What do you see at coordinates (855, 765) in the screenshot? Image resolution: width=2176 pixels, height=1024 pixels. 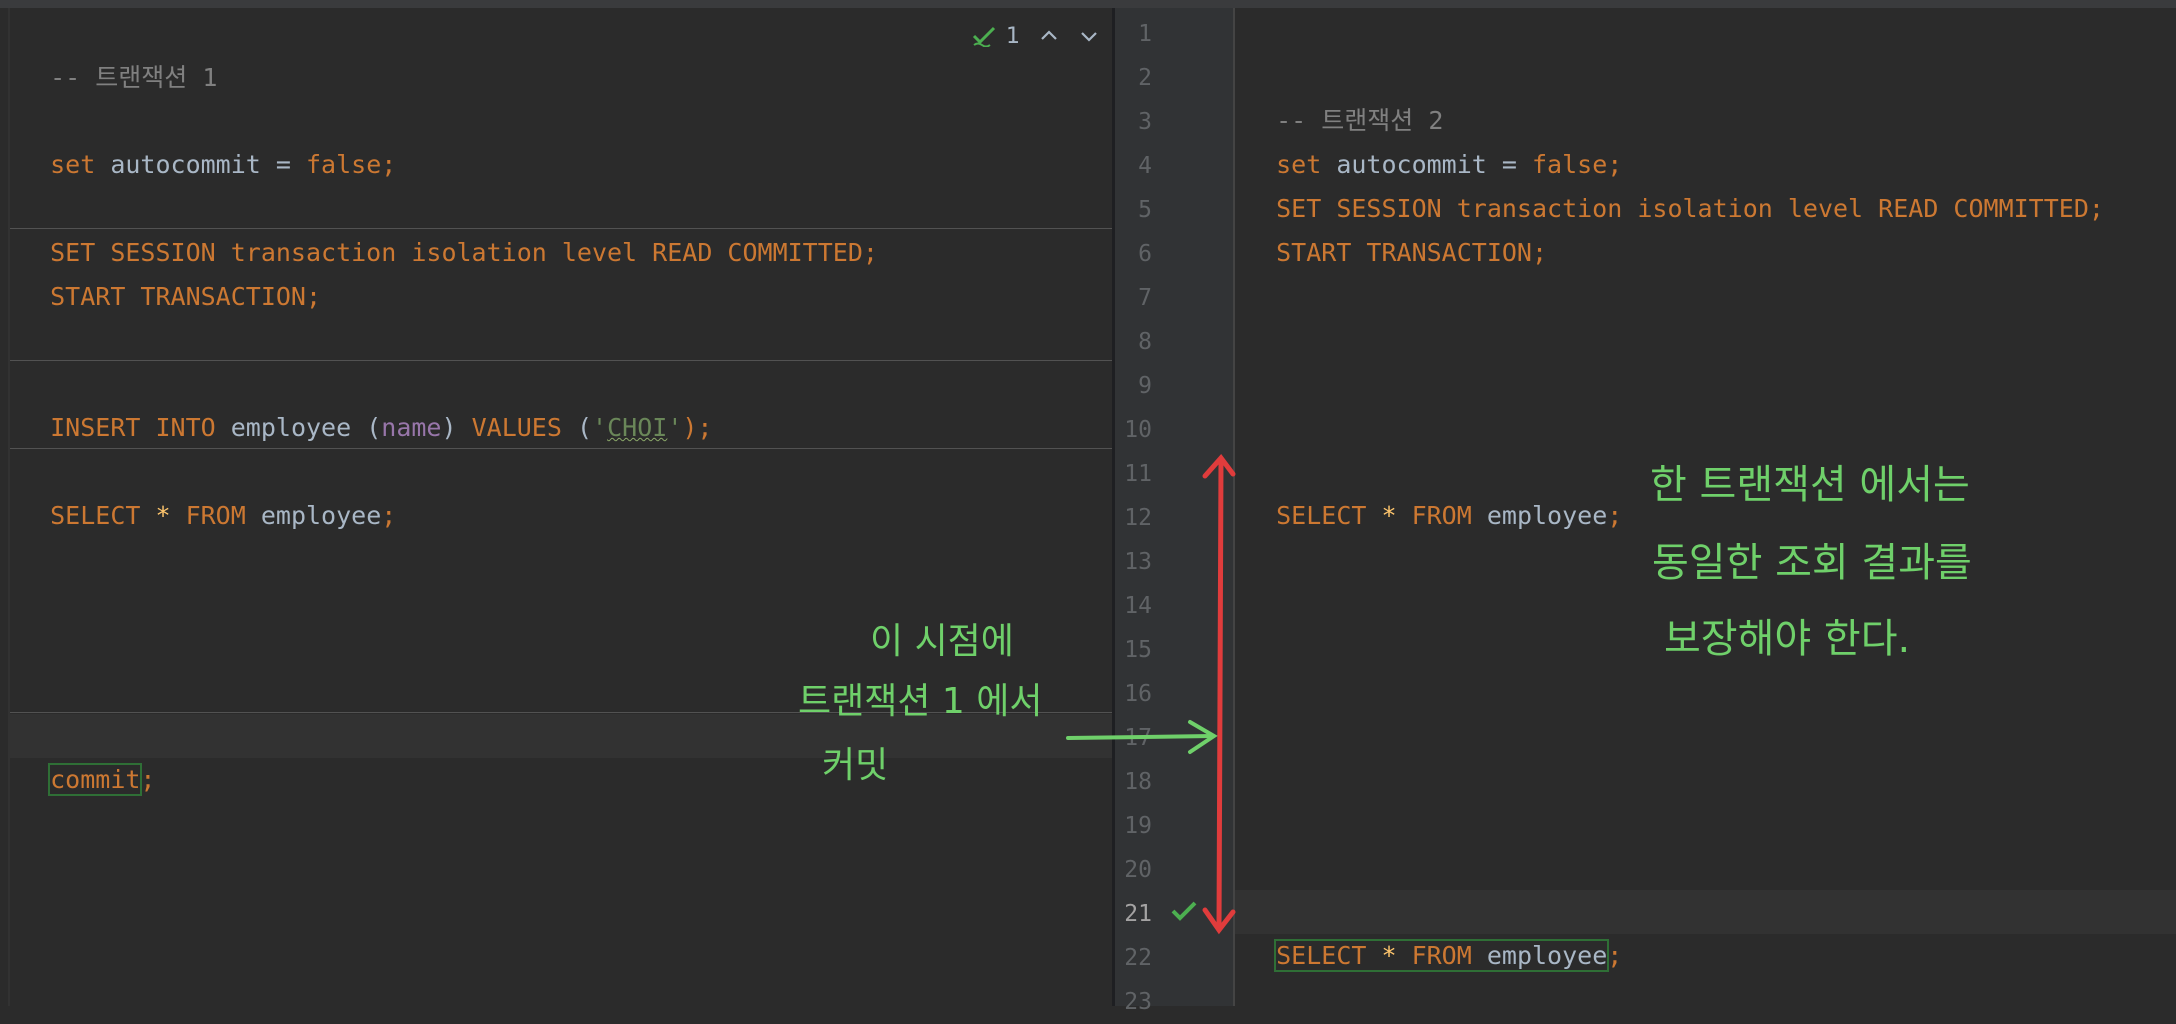 I see `left-annotation-line: 커밋` at bounding box center [855, 765].